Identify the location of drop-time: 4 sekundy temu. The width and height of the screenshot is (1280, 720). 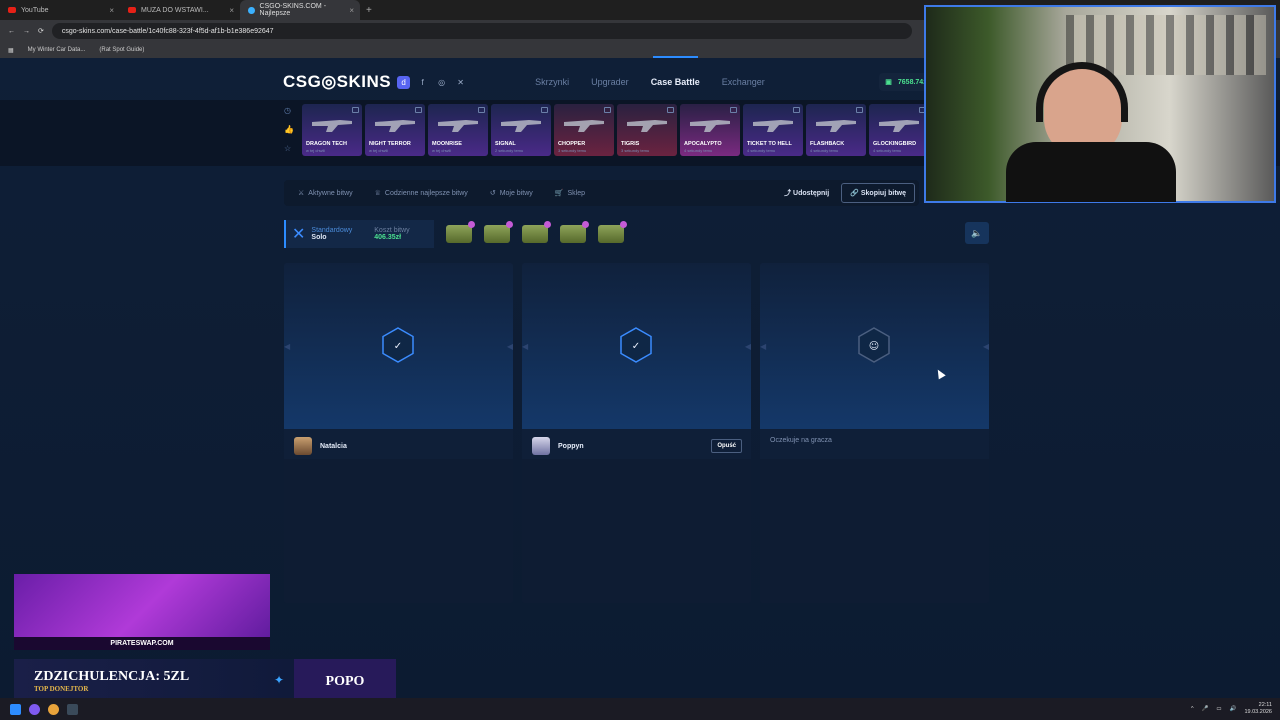
(824, 150).